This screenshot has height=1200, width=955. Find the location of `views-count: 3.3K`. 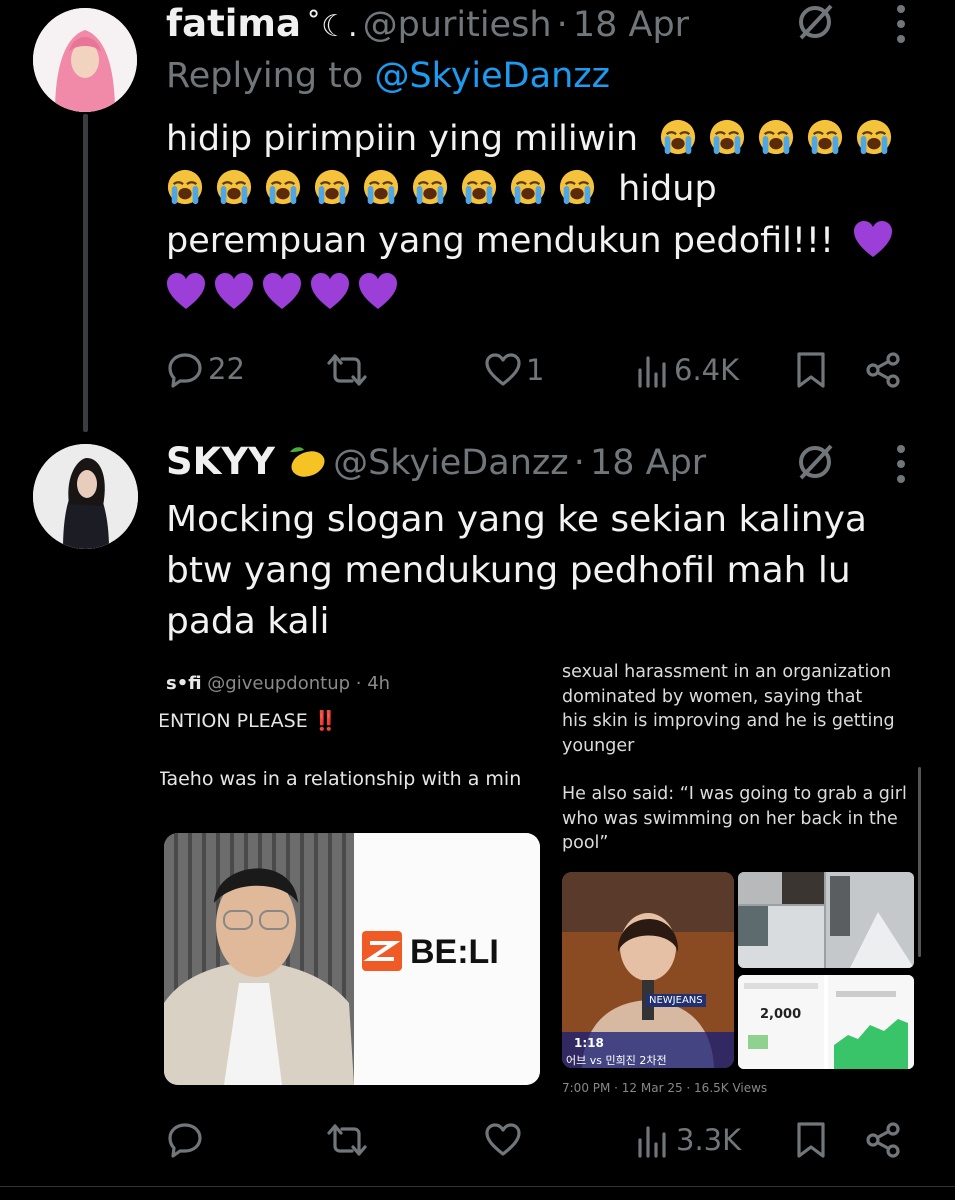

views-count: 3.3K is located at coordinates (709, 1140).